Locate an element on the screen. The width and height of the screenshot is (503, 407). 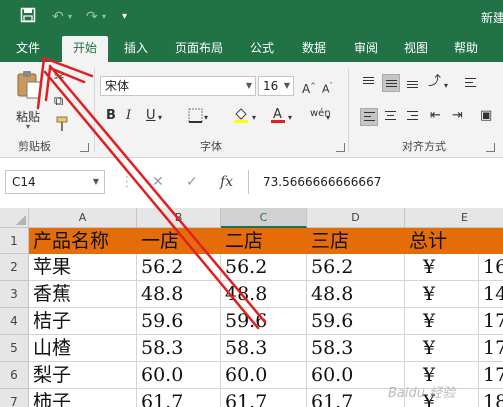
column-header-a: A is located at coordinates (83, 218).